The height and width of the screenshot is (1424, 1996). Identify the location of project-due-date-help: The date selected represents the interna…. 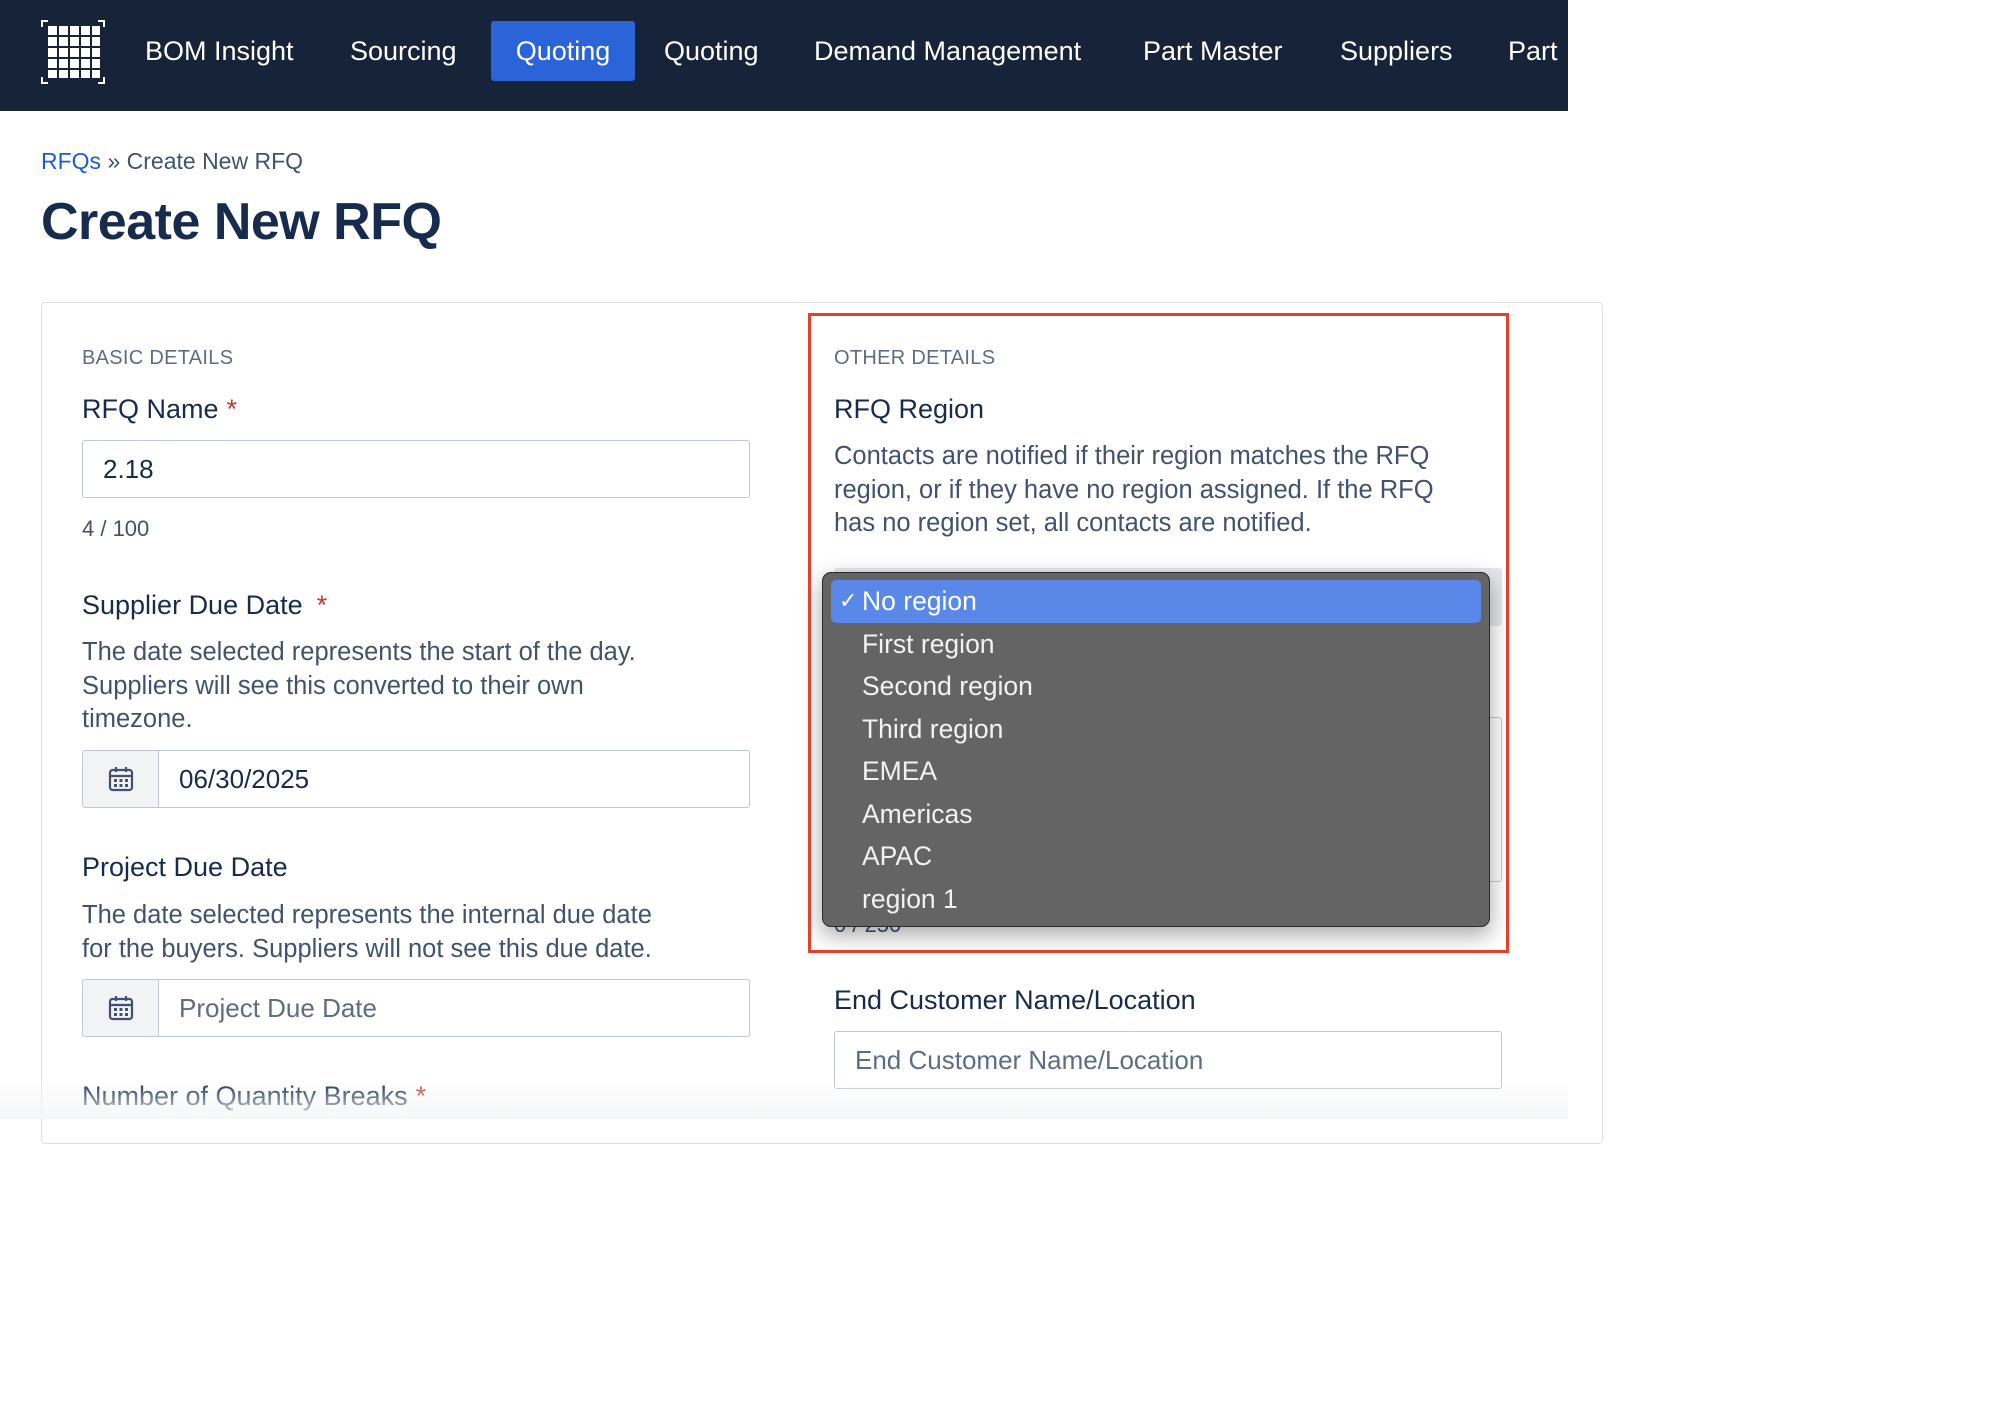
(432, 932).